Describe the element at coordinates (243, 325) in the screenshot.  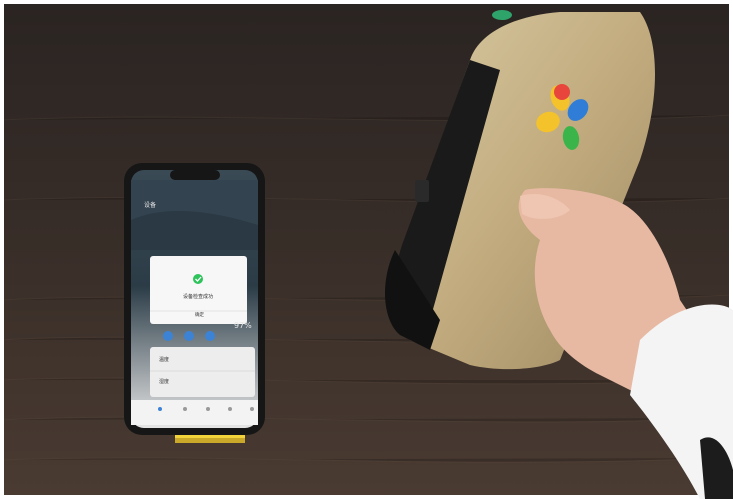
I see `battery-reading: 97%` at that location.